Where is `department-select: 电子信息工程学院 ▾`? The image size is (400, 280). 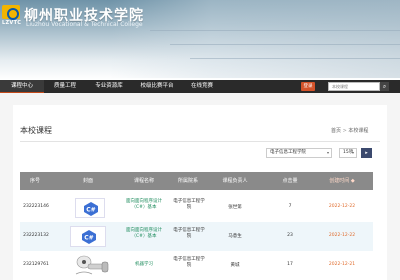 department-select: 电子信息工程学院 ▾ is located at coordinates (299, 153).